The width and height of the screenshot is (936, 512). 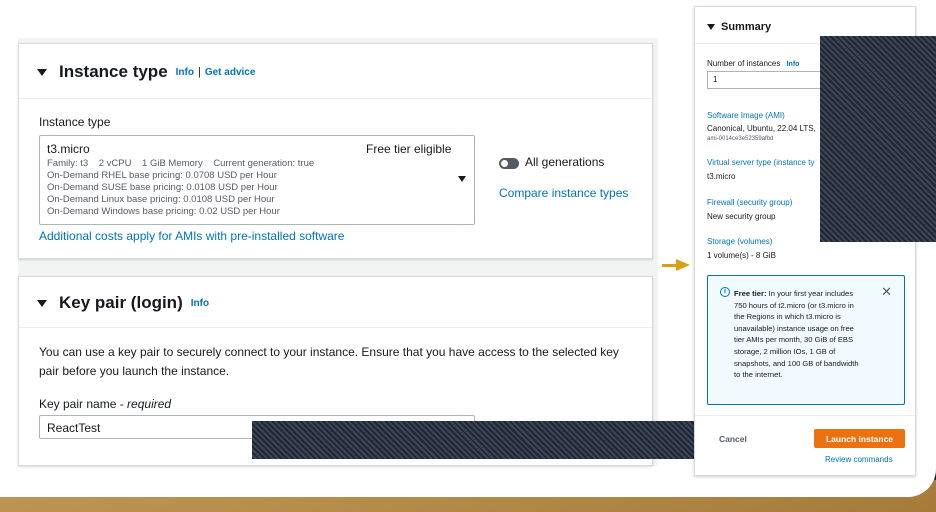 I want to click on free-tier-line: tier AMIs per month, 30 GiB of EBS, so click(x=794, y=340).